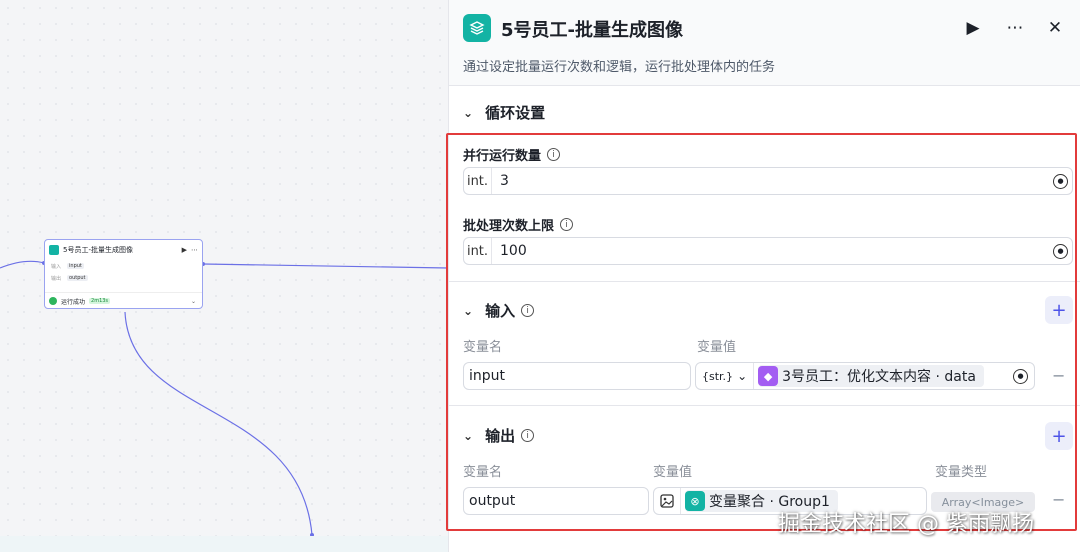 The height and width of the screenshot is (552, 1080). Describe the element at coordinates (906, 524) in the screenshot. I see `watermark: 掘金技术社区 @ 紫雨飘扬` at that location.